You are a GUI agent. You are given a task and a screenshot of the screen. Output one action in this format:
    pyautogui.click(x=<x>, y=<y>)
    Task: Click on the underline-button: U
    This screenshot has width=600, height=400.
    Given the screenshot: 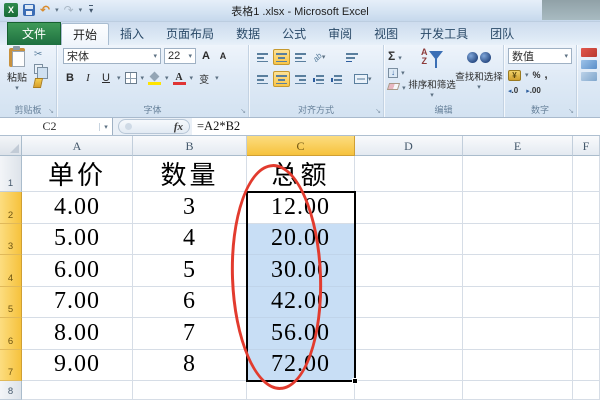 What is the action you would take?
    pyautogui.click(x=106, y=78)
    